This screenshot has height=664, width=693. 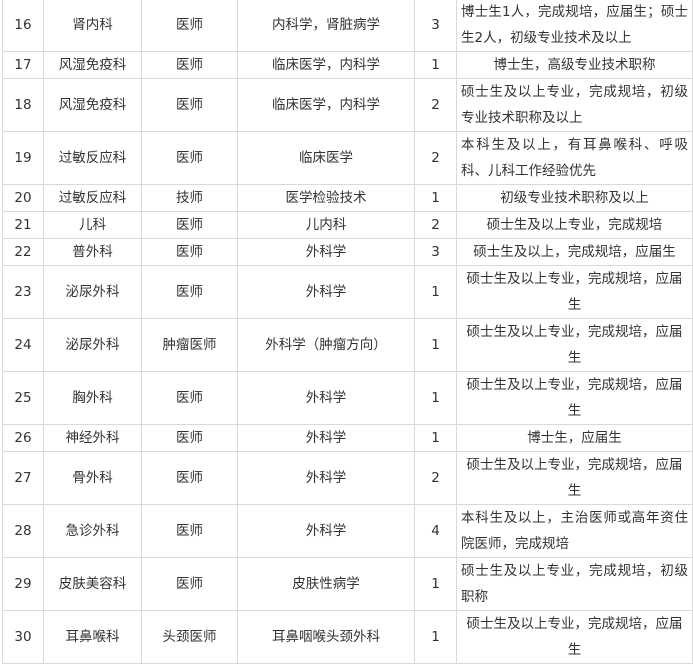 I want to click on cell-no: 18, so click(x=23, y=105).